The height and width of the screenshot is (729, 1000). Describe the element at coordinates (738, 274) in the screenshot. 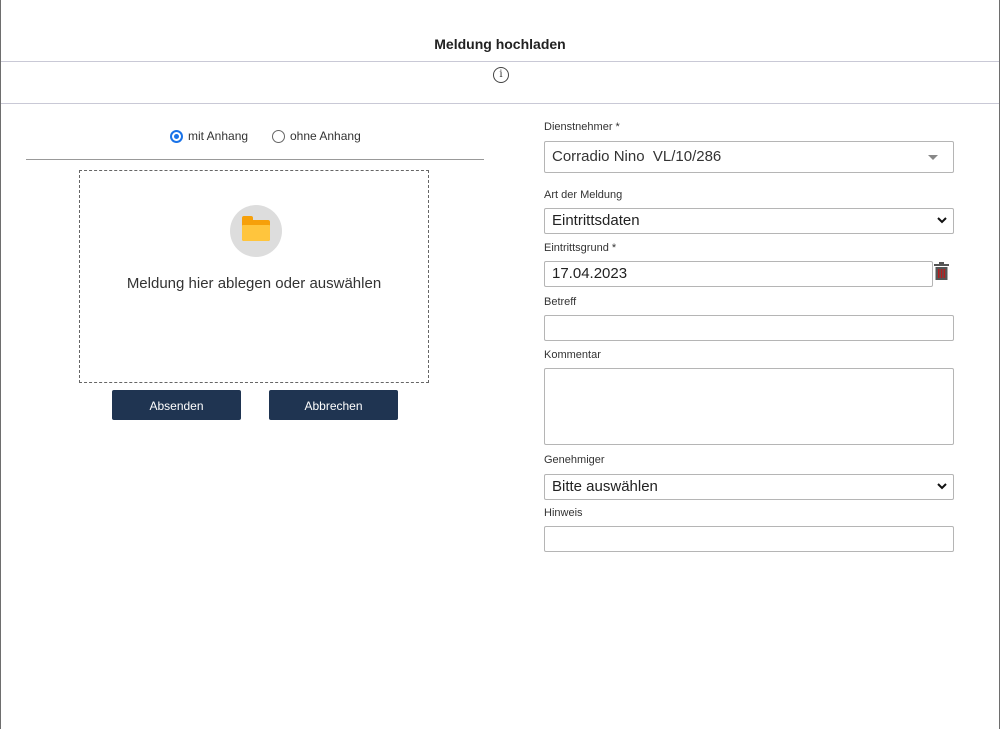

I see `entry-reason-field: 17.04.2023` at that location.